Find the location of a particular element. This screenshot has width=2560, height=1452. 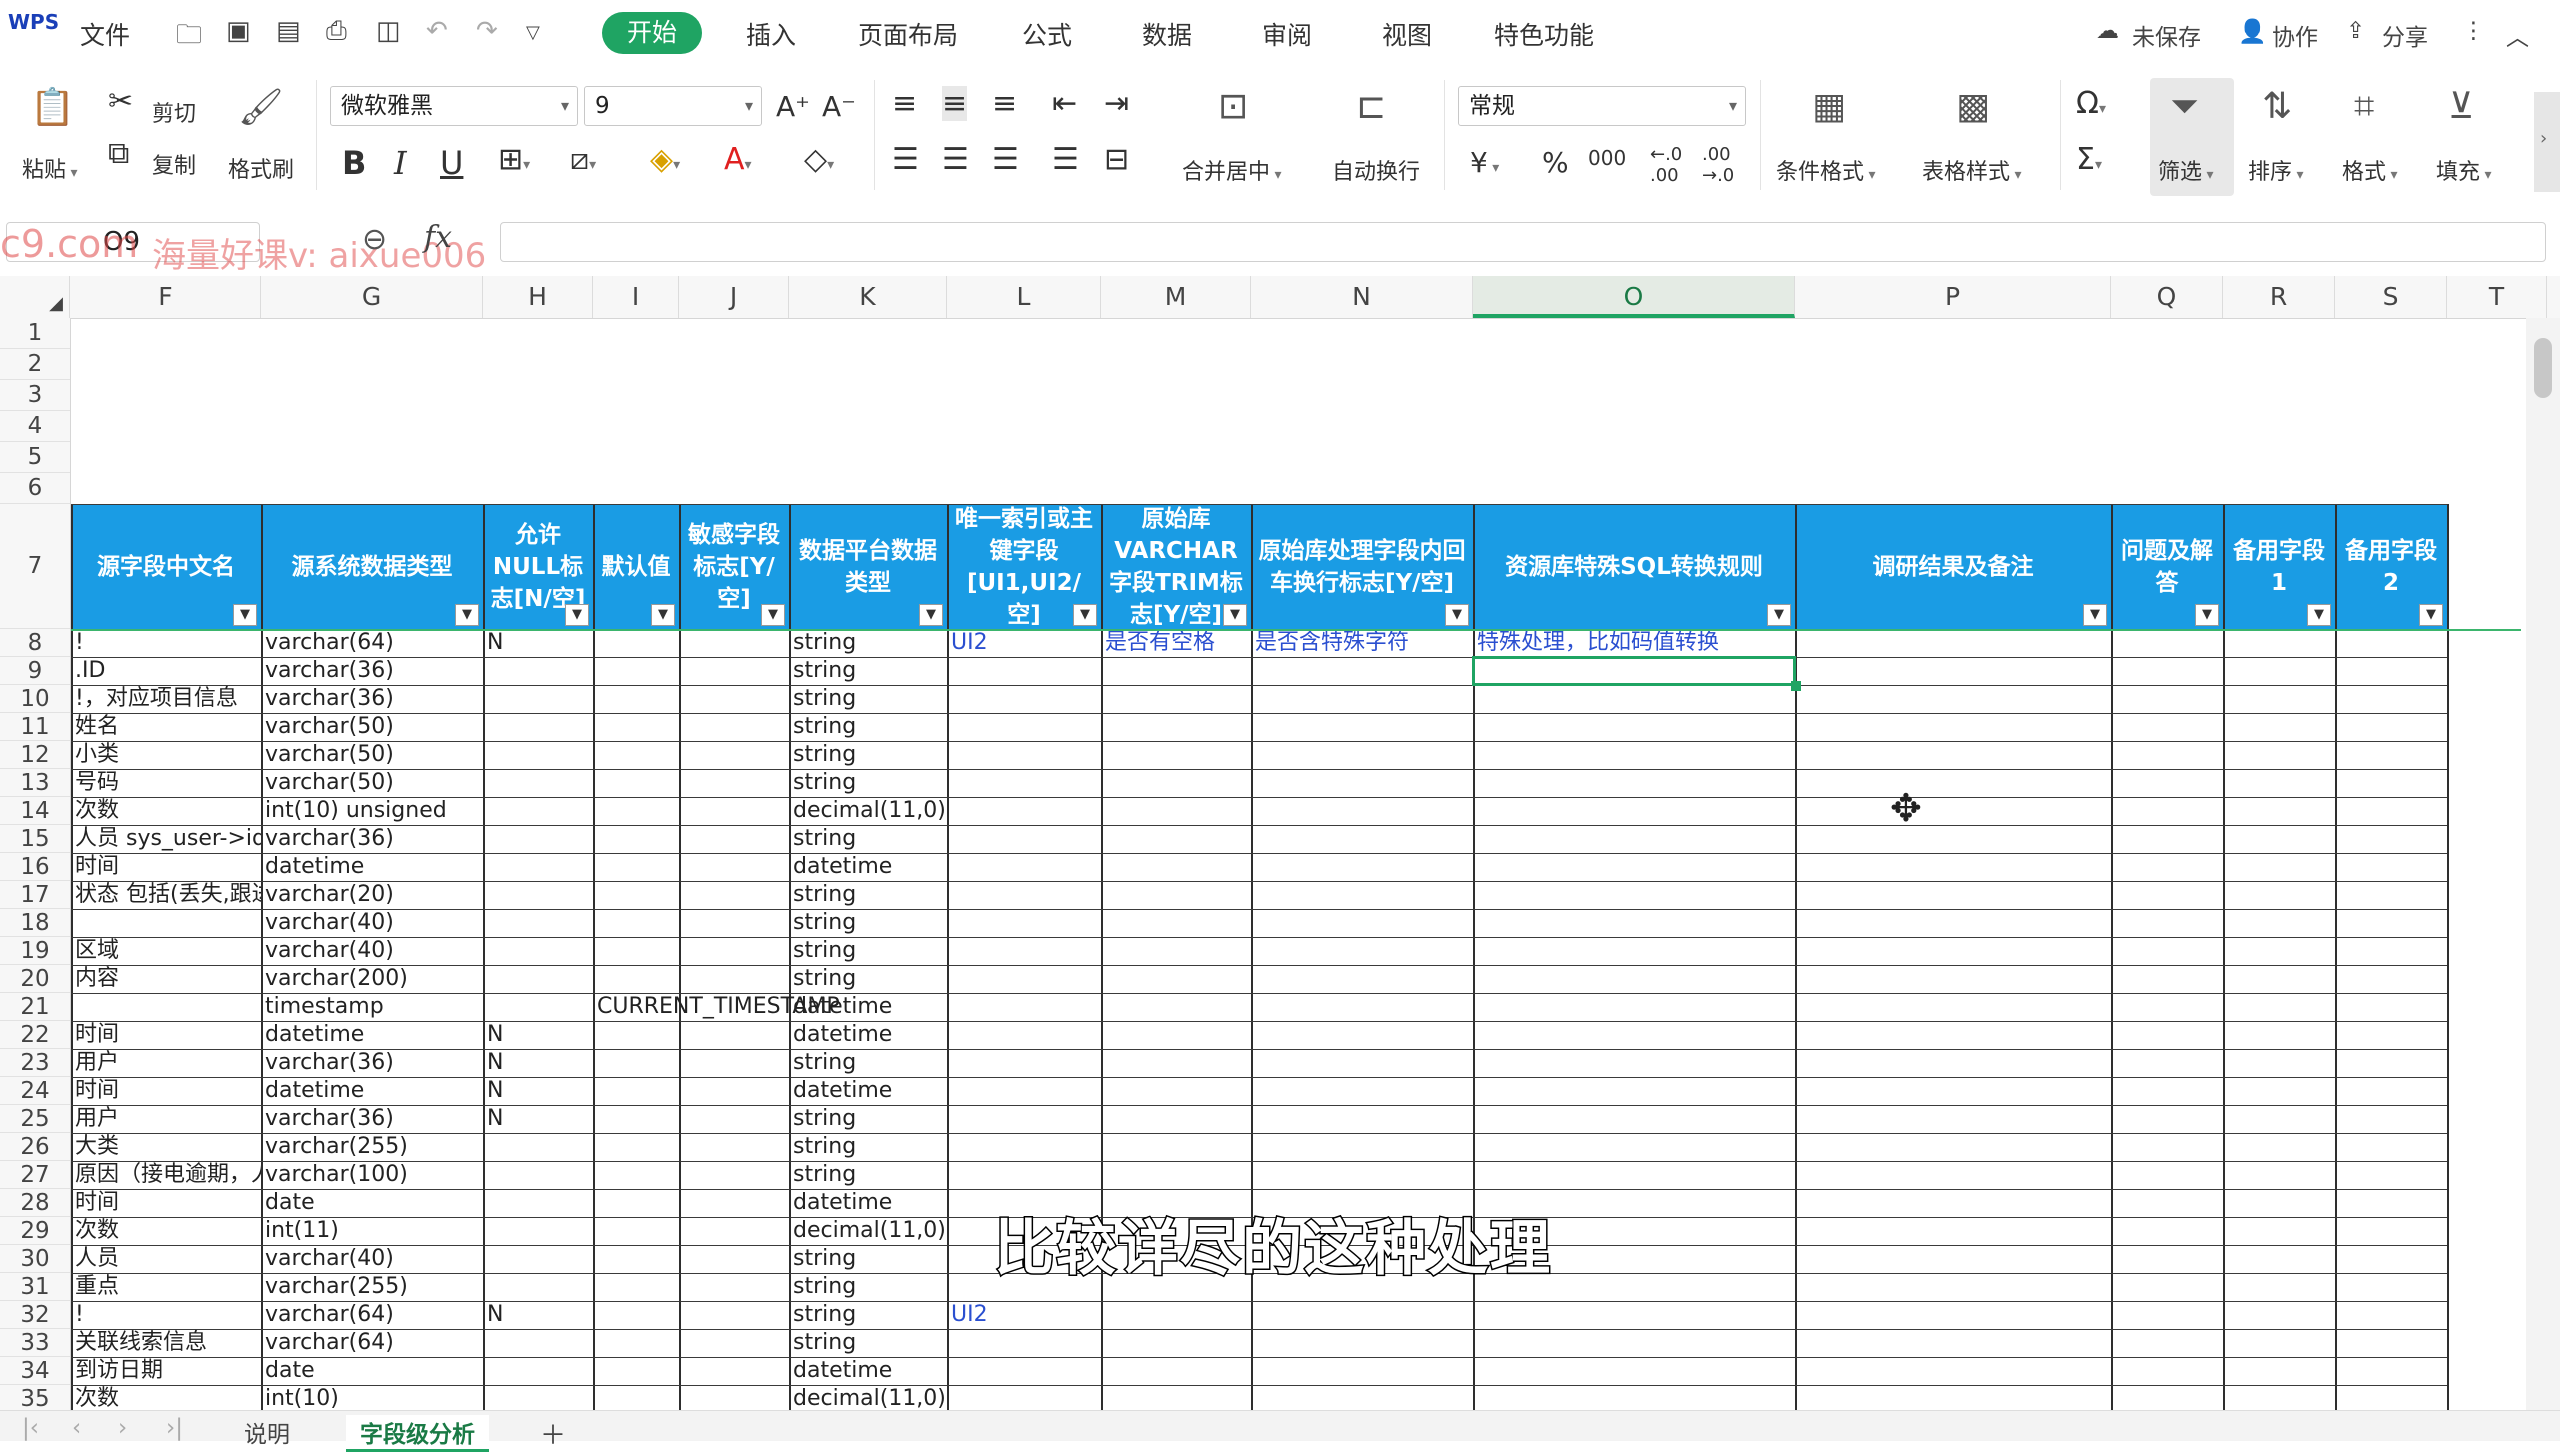

row-header: 8 is located at coordinates (35, 643).